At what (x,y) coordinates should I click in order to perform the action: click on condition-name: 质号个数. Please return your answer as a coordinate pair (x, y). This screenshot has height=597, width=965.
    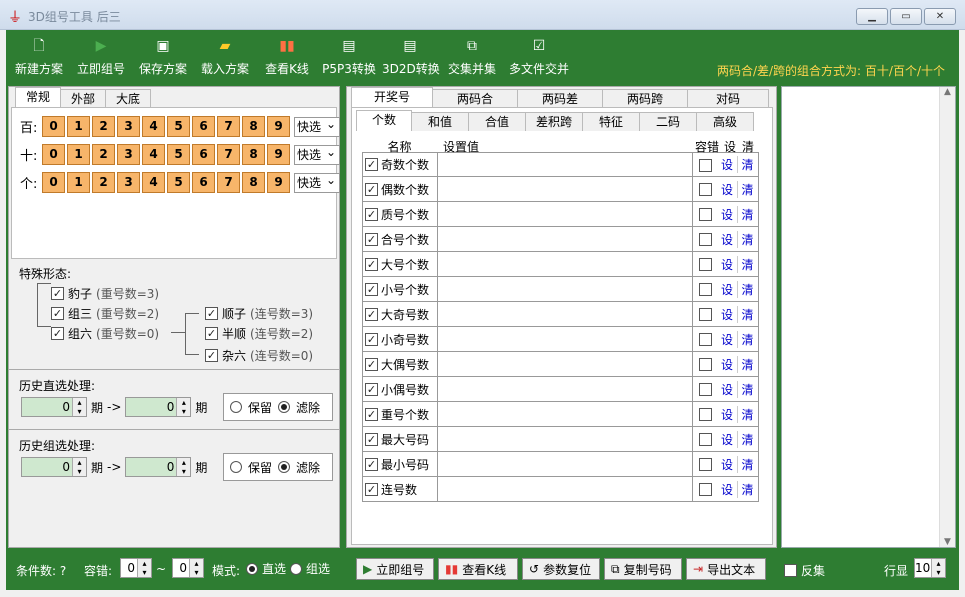
    Looking at the image, I should click on (400, 214).